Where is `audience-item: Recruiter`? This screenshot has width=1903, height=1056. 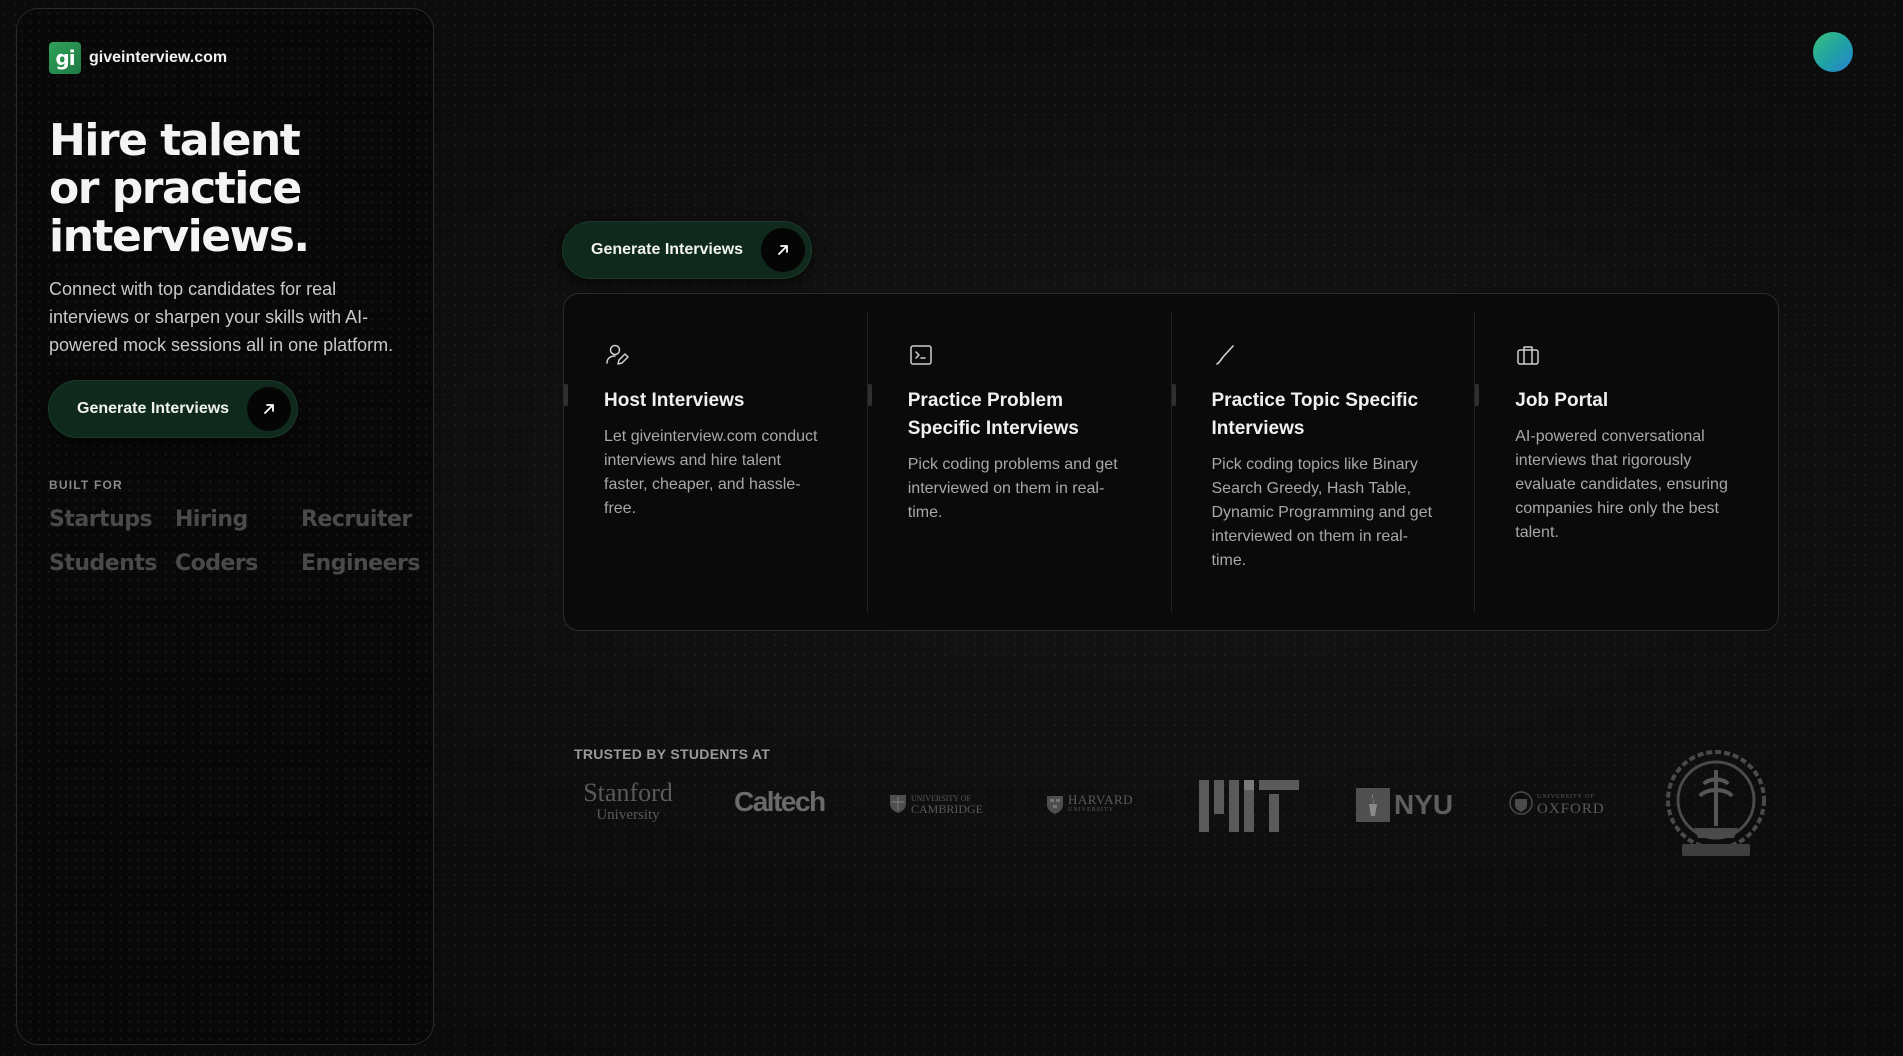
audience-item: Recruiter is located at coordinates (356, 519).